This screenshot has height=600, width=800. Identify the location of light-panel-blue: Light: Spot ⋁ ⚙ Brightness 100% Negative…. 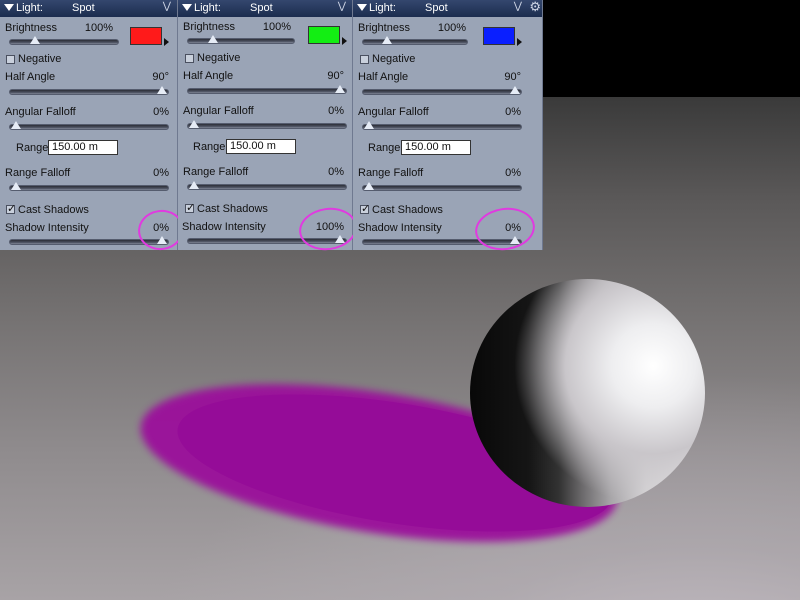
(448, 127).